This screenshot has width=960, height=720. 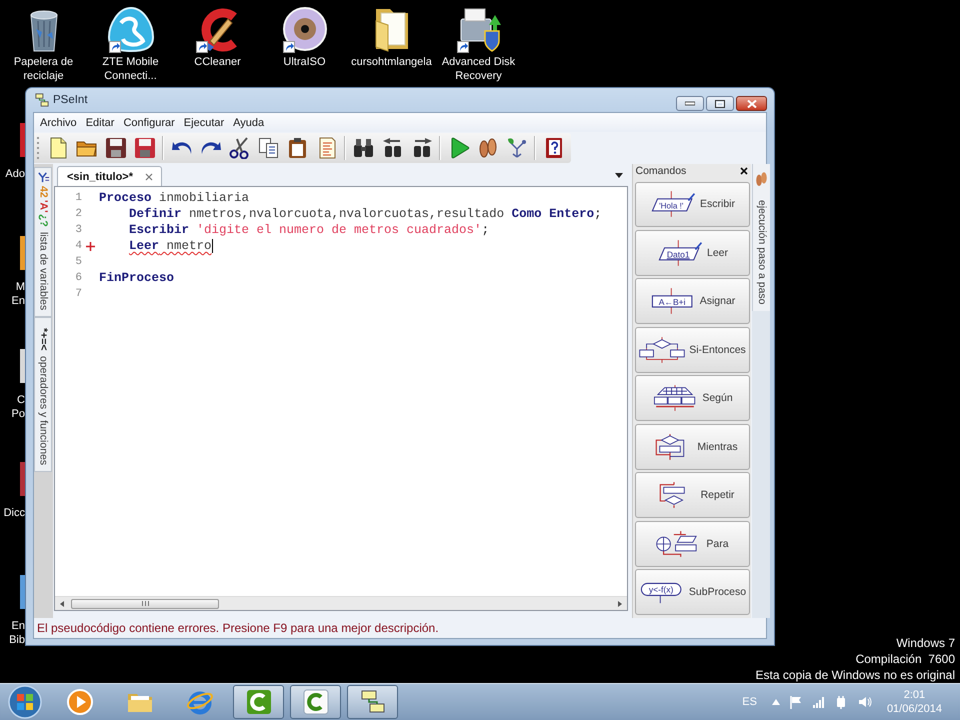 I want to click on disc-icon, so click(x=304, y=29).